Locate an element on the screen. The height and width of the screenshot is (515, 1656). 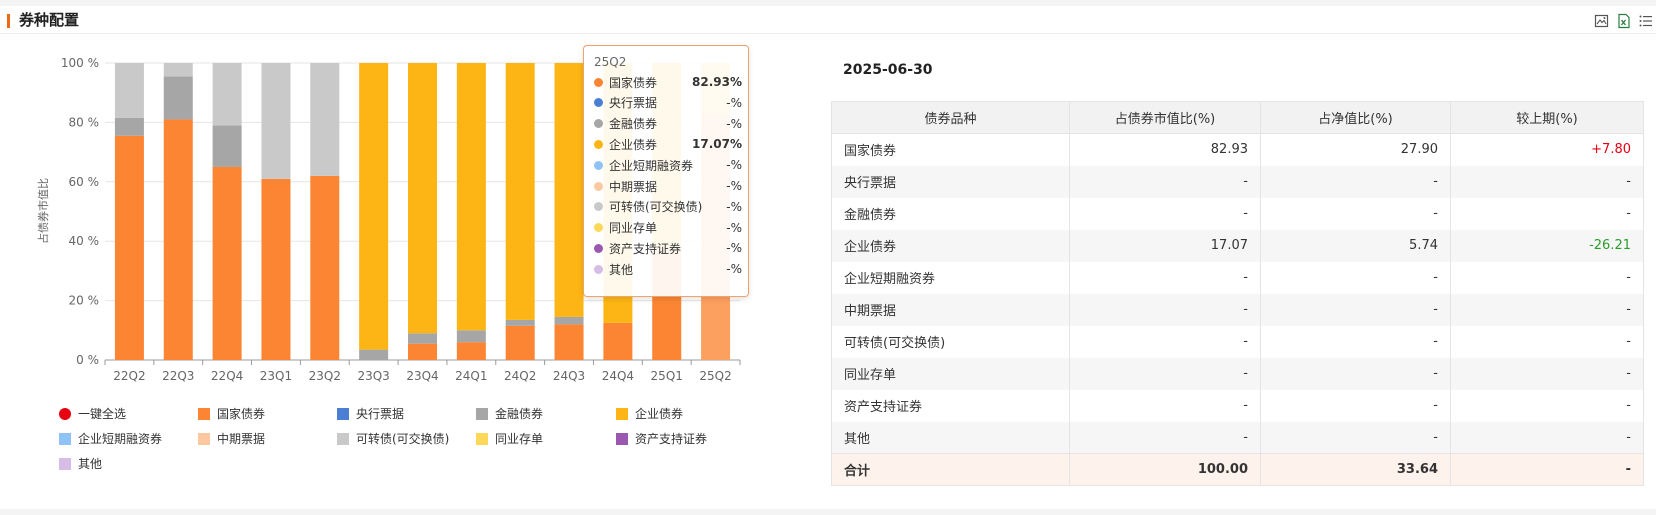
legend-select-all: 一键全选 is located at coordinates (92, 413).